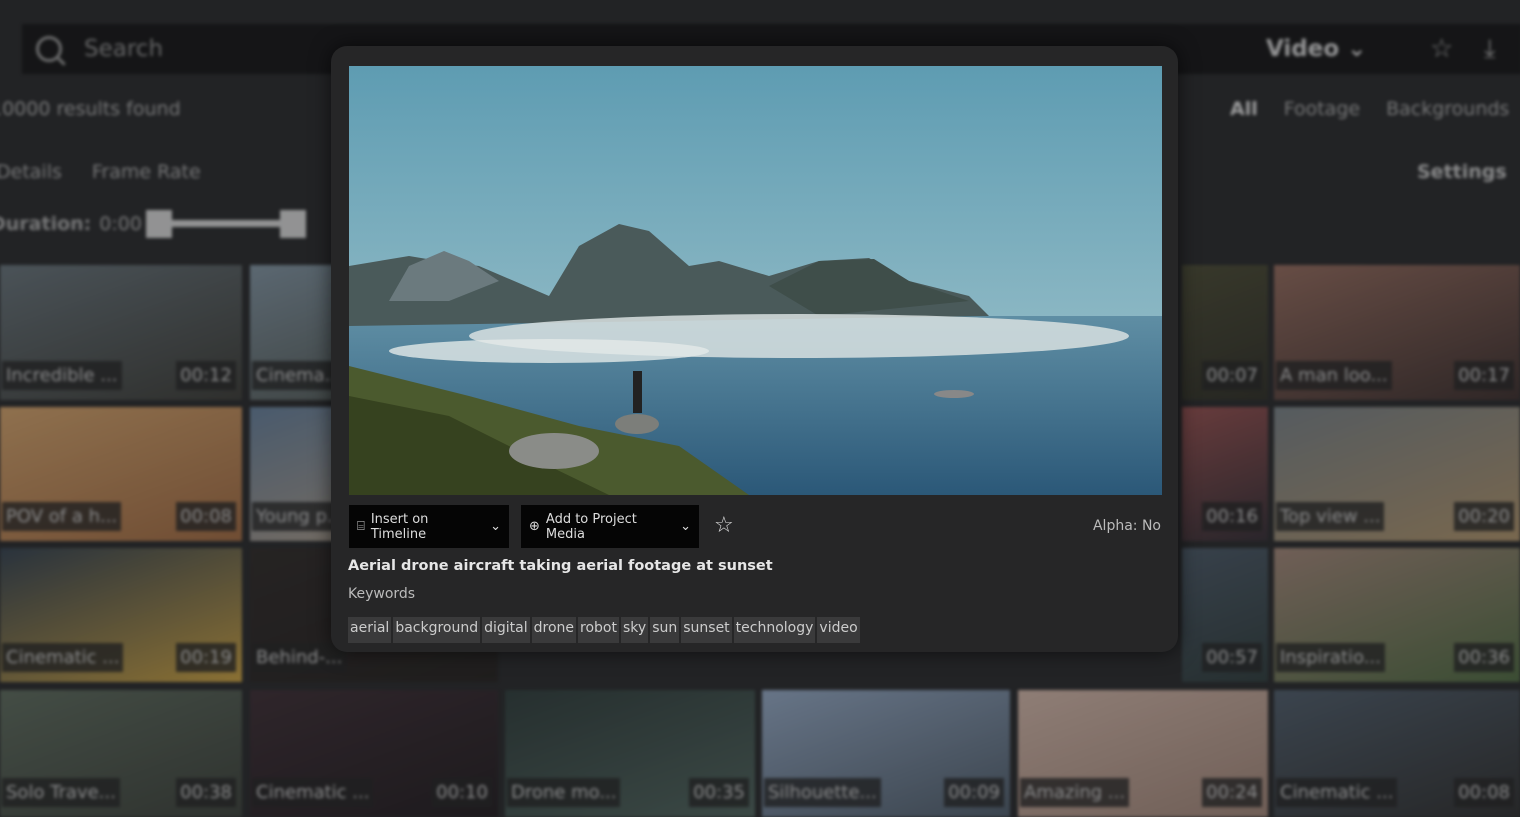 Image resolution: width=1520 pixels, height=817 pixels. What do you see at coordinates (1232, 792) in the screenshot?
I see `grid-item-duration: 00:24` at bounding box center [1232, 792].